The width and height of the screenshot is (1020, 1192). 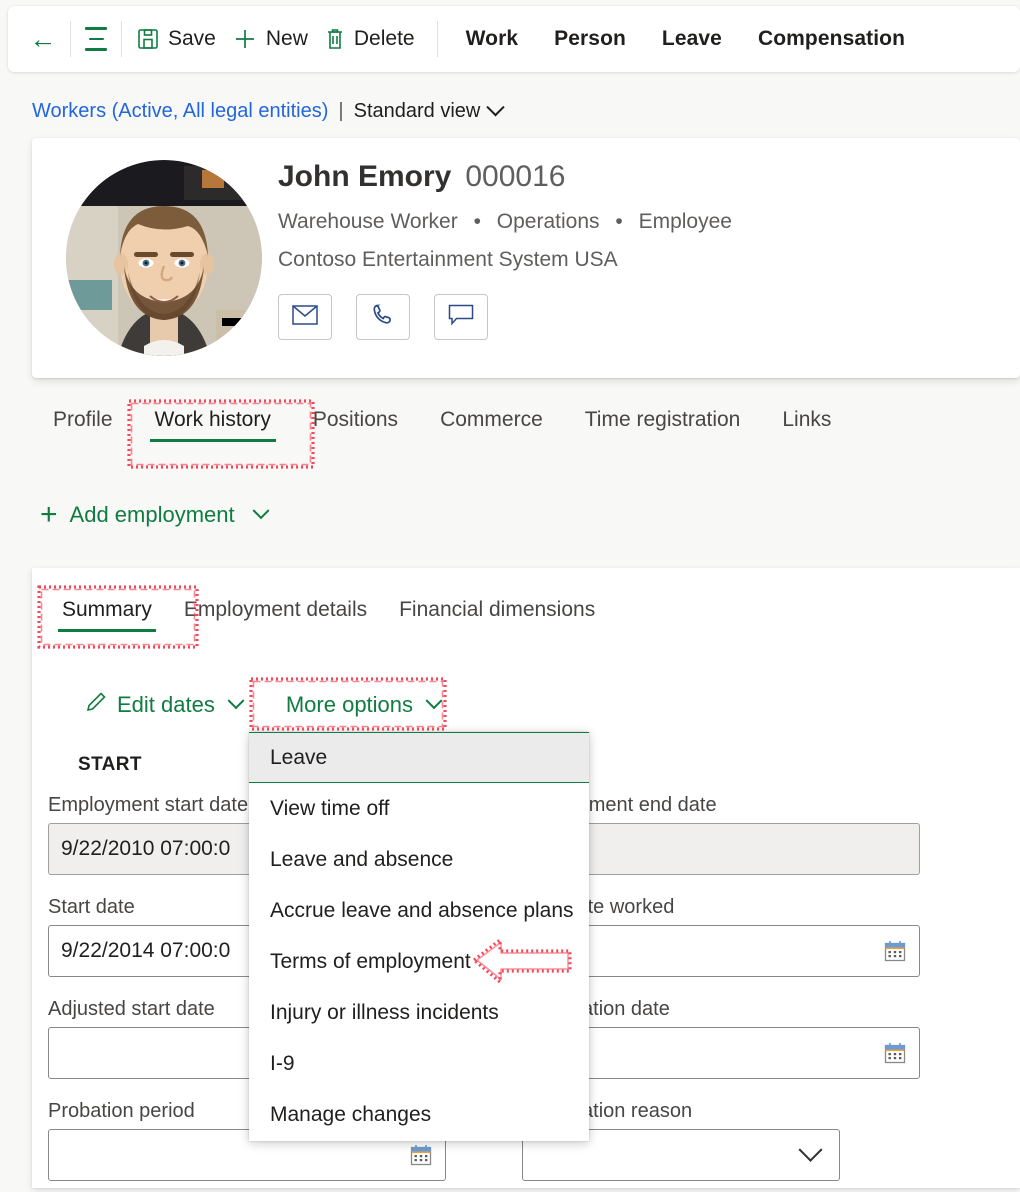 What do you see at coordinates (721, 849) in the screenshot?
I see `field-value: r` at bounding box center [721, 849].